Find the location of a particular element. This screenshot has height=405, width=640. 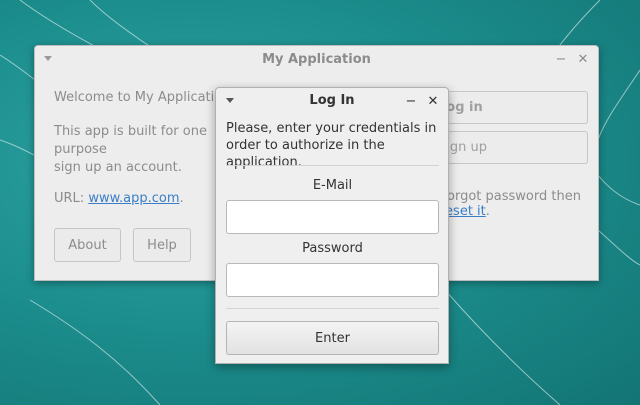

password-field is located at coordinates (332, 280).